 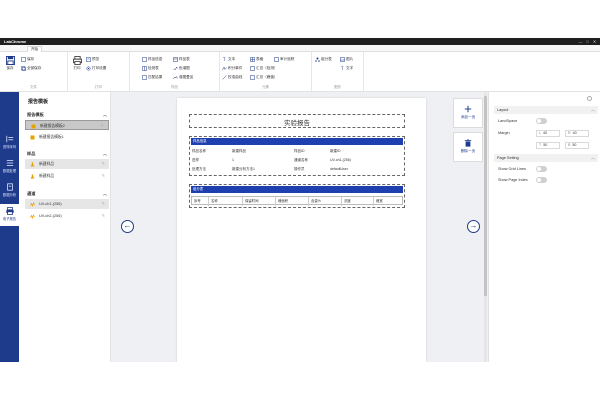 What do you see at coordinates (233, 160) in the screenshot?
I see `field-value: 1` at bounding box center [233, 160].